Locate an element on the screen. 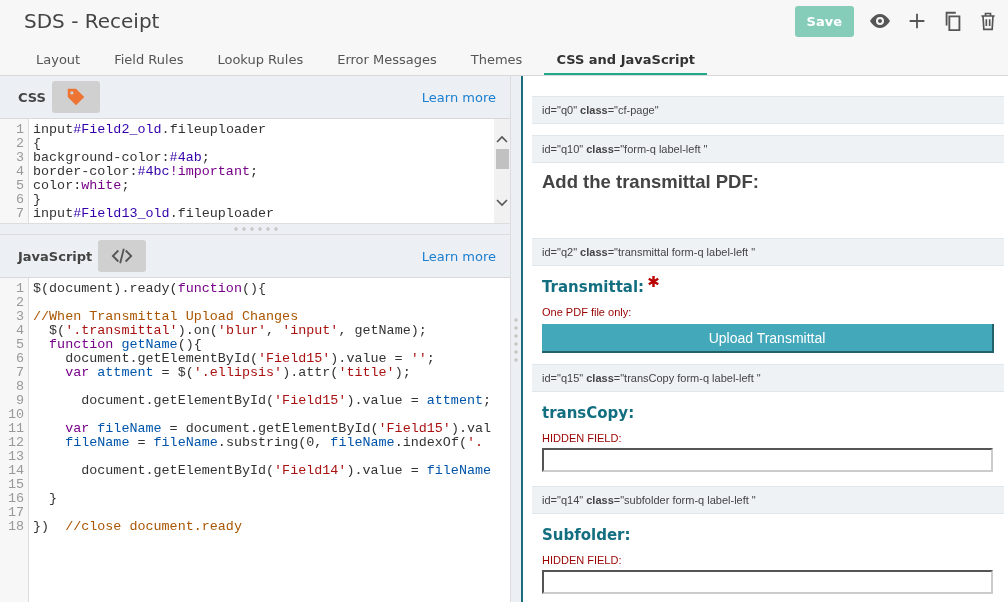 This screenshot has height=602, width=1008. editor-label: CSS is located at coordinates (32, 97).